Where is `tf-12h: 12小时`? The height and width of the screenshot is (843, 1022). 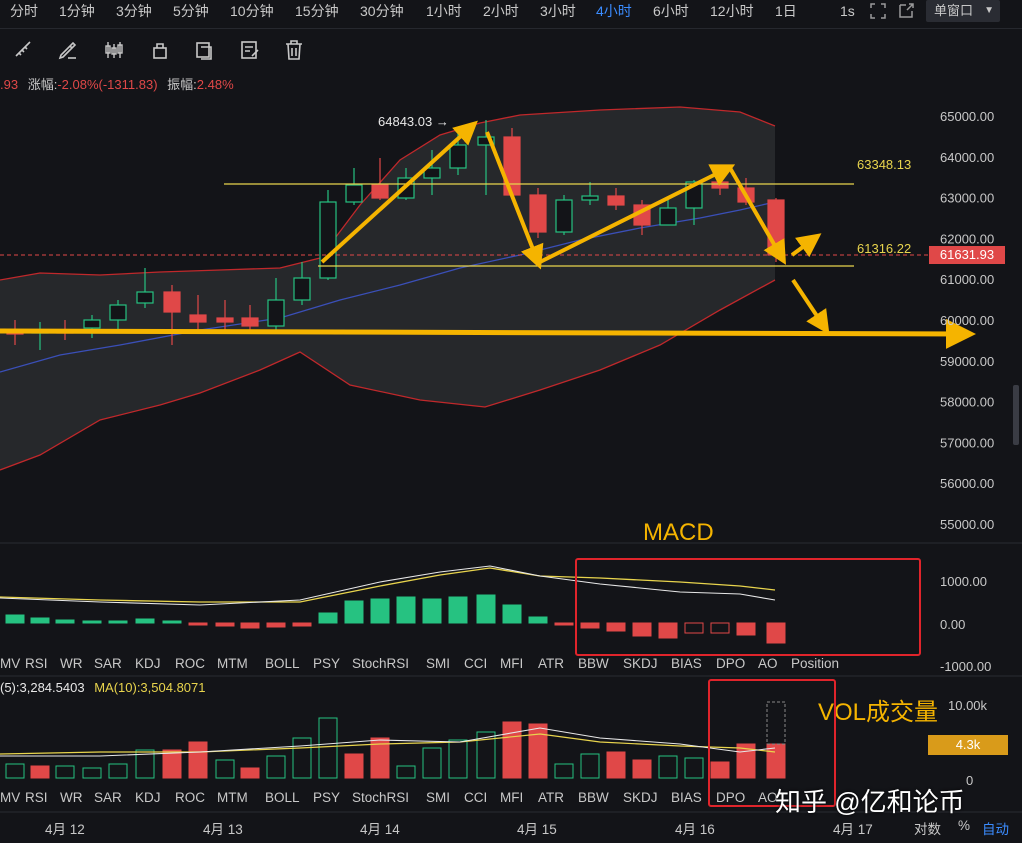 tf-12h: 12小时 is located at coordinates (732, 11).